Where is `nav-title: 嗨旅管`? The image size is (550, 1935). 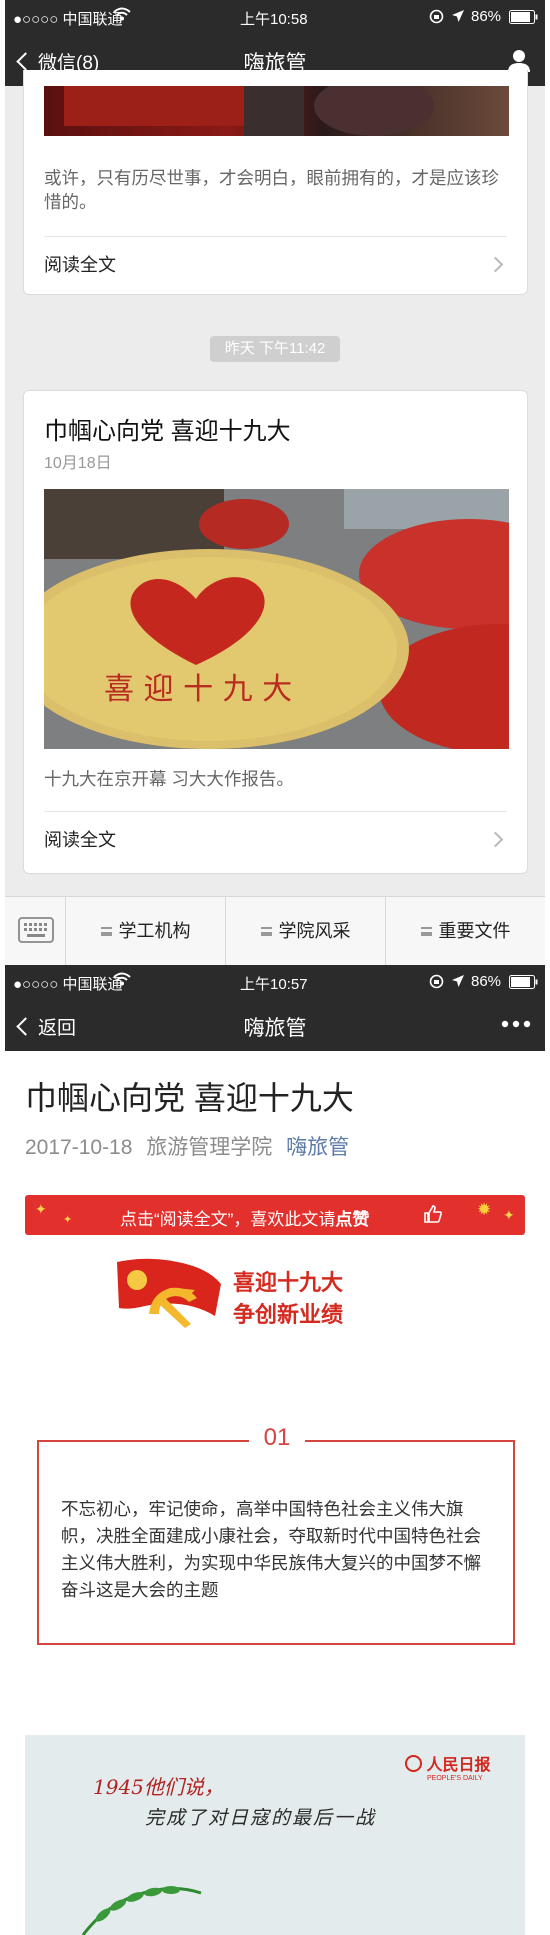 nav-title: 嗨旅管 is located at coordinates (275, 1028).